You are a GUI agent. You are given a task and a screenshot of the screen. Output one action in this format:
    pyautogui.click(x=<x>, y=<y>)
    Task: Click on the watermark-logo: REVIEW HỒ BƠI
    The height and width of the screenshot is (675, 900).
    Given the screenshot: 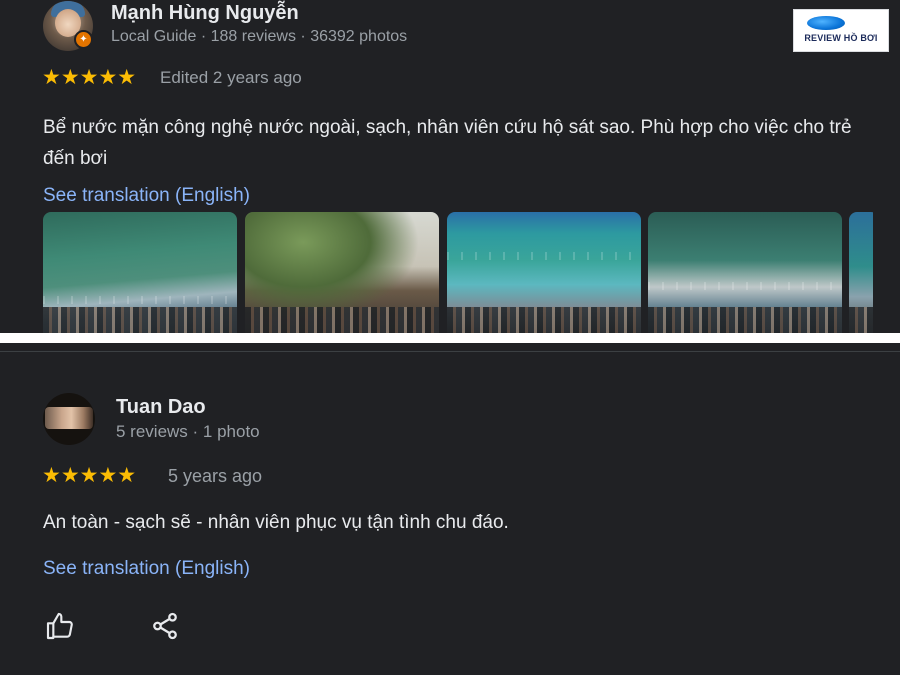 What is the action you would take?
    pyautogui.click(x=841, y=30)
    